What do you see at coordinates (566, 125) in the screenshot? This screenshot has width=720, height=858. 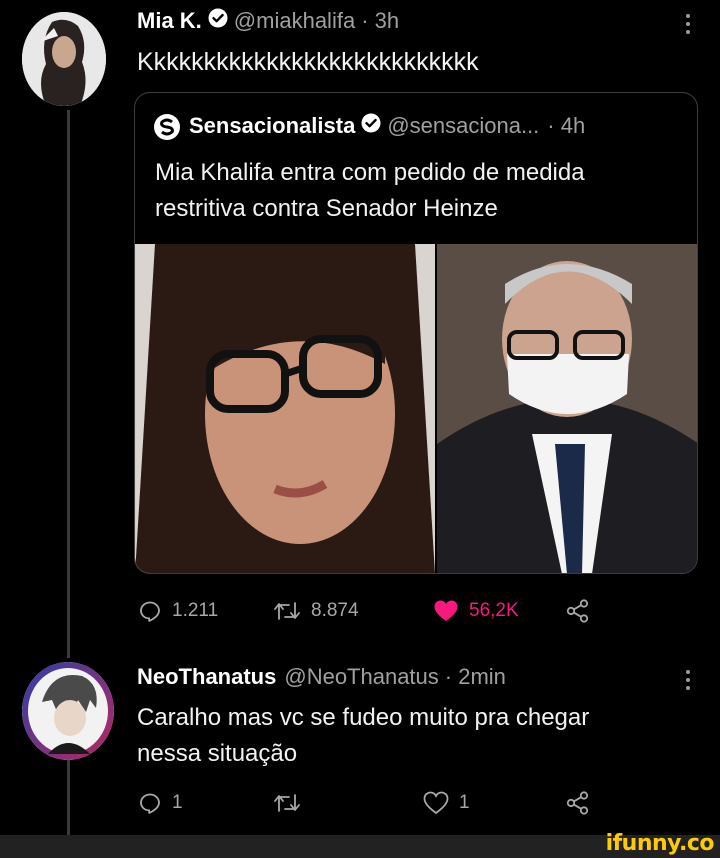 I see `quote-time: · 4h` at bounding box center [566, 125].